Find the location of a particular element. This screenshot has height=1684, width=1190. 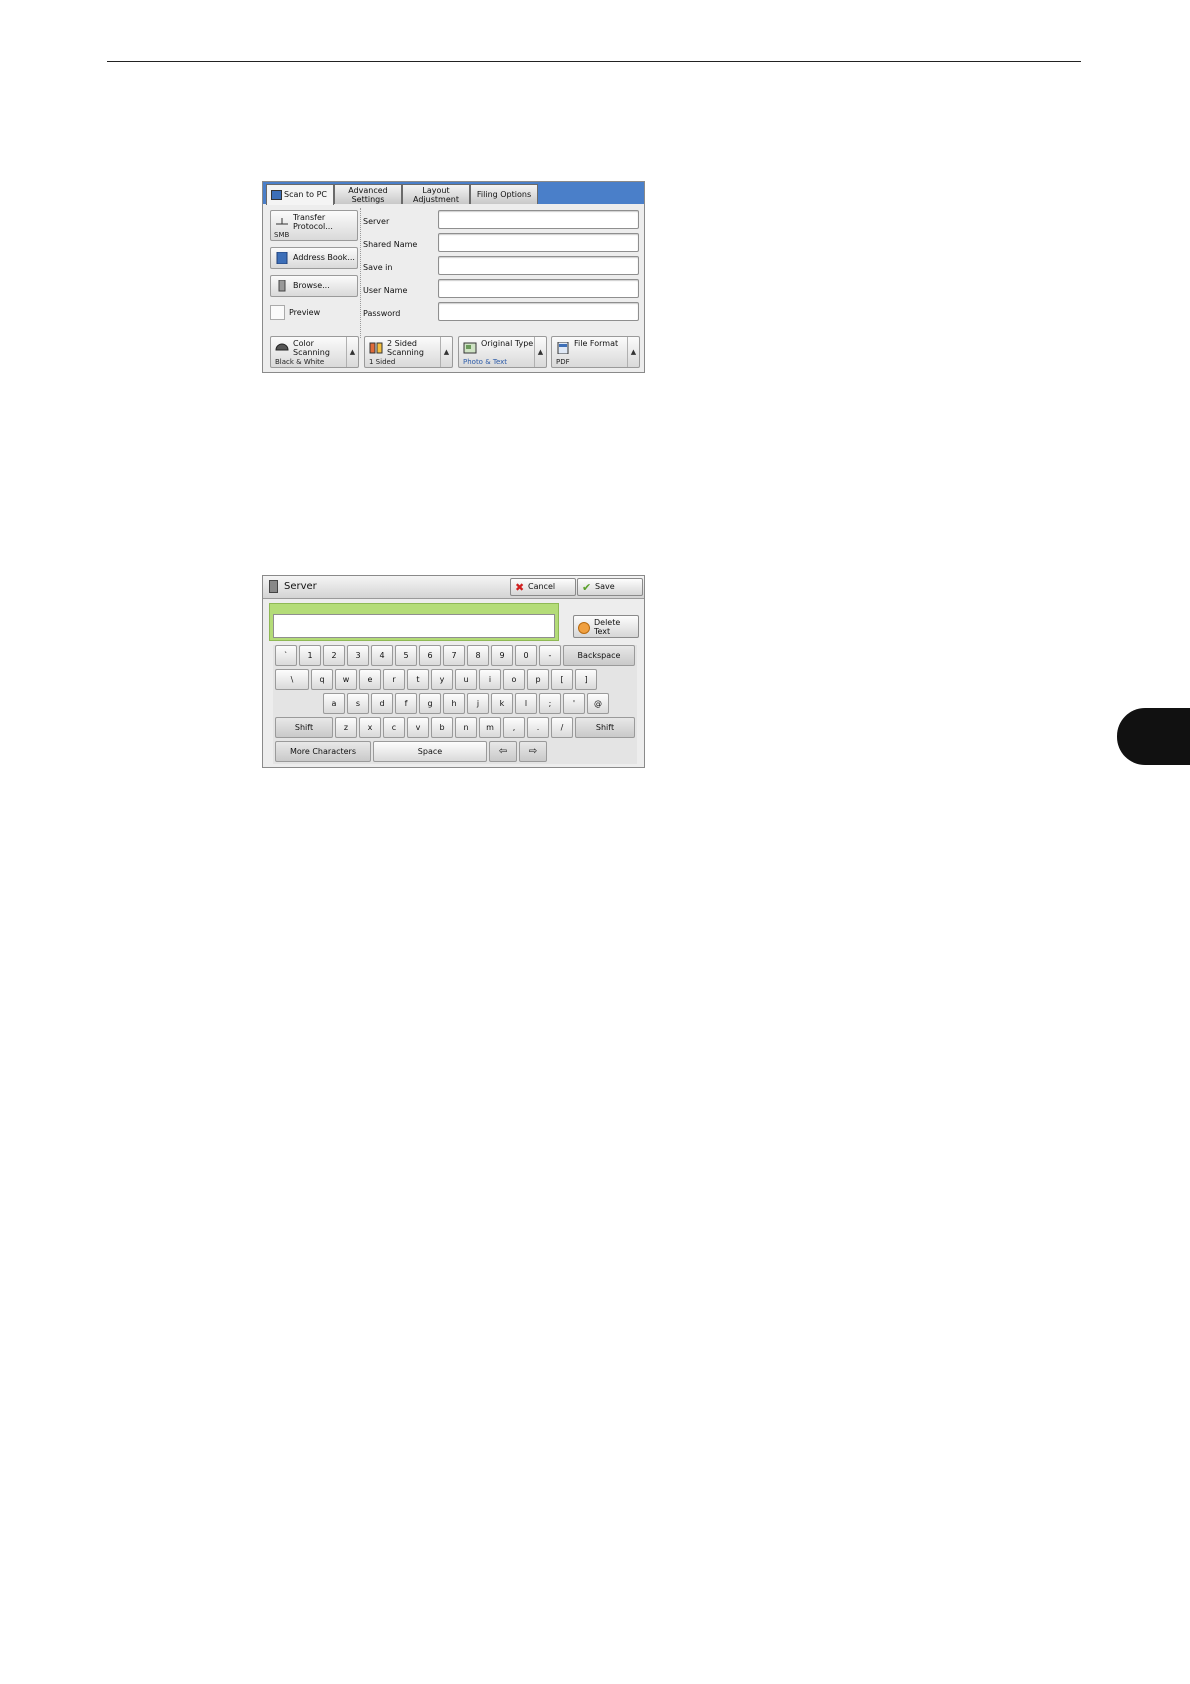

key: [ is located at coordinates (562, 679).